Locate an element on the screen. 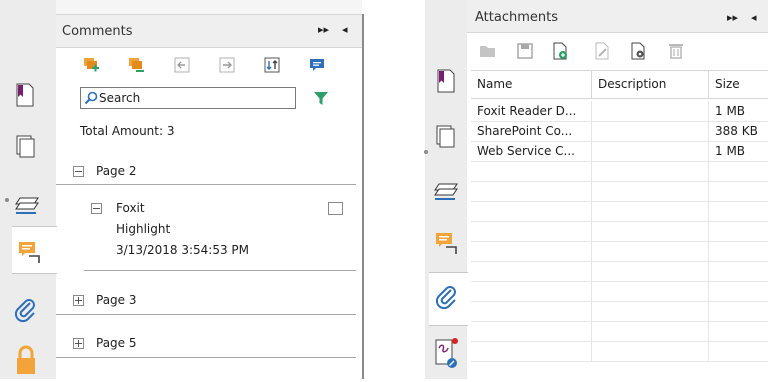 The height and width of the screenshot is (382, 768). edit-description-icon is located at coordinates (602, 51).